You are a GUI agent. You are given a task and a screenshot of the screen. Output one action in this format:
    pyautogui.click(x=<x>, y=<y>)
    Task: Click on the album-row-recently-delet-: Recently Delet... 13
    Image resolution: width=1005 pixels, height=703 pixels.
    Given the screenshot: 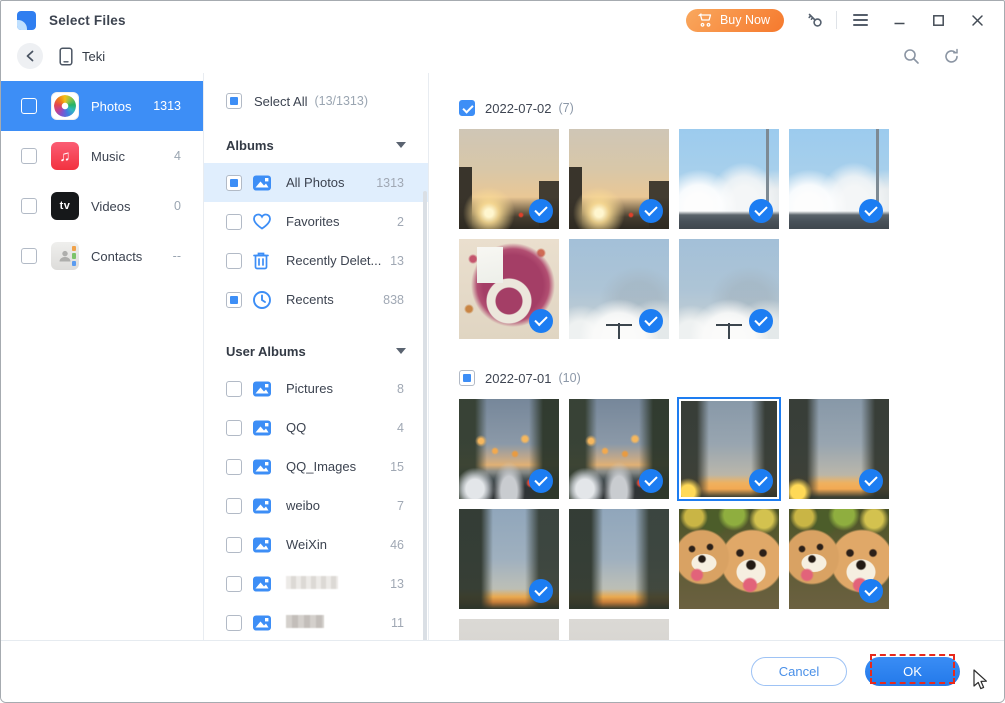 What is the action you would take?
    pyautogui.click(x=316, y=260)
    